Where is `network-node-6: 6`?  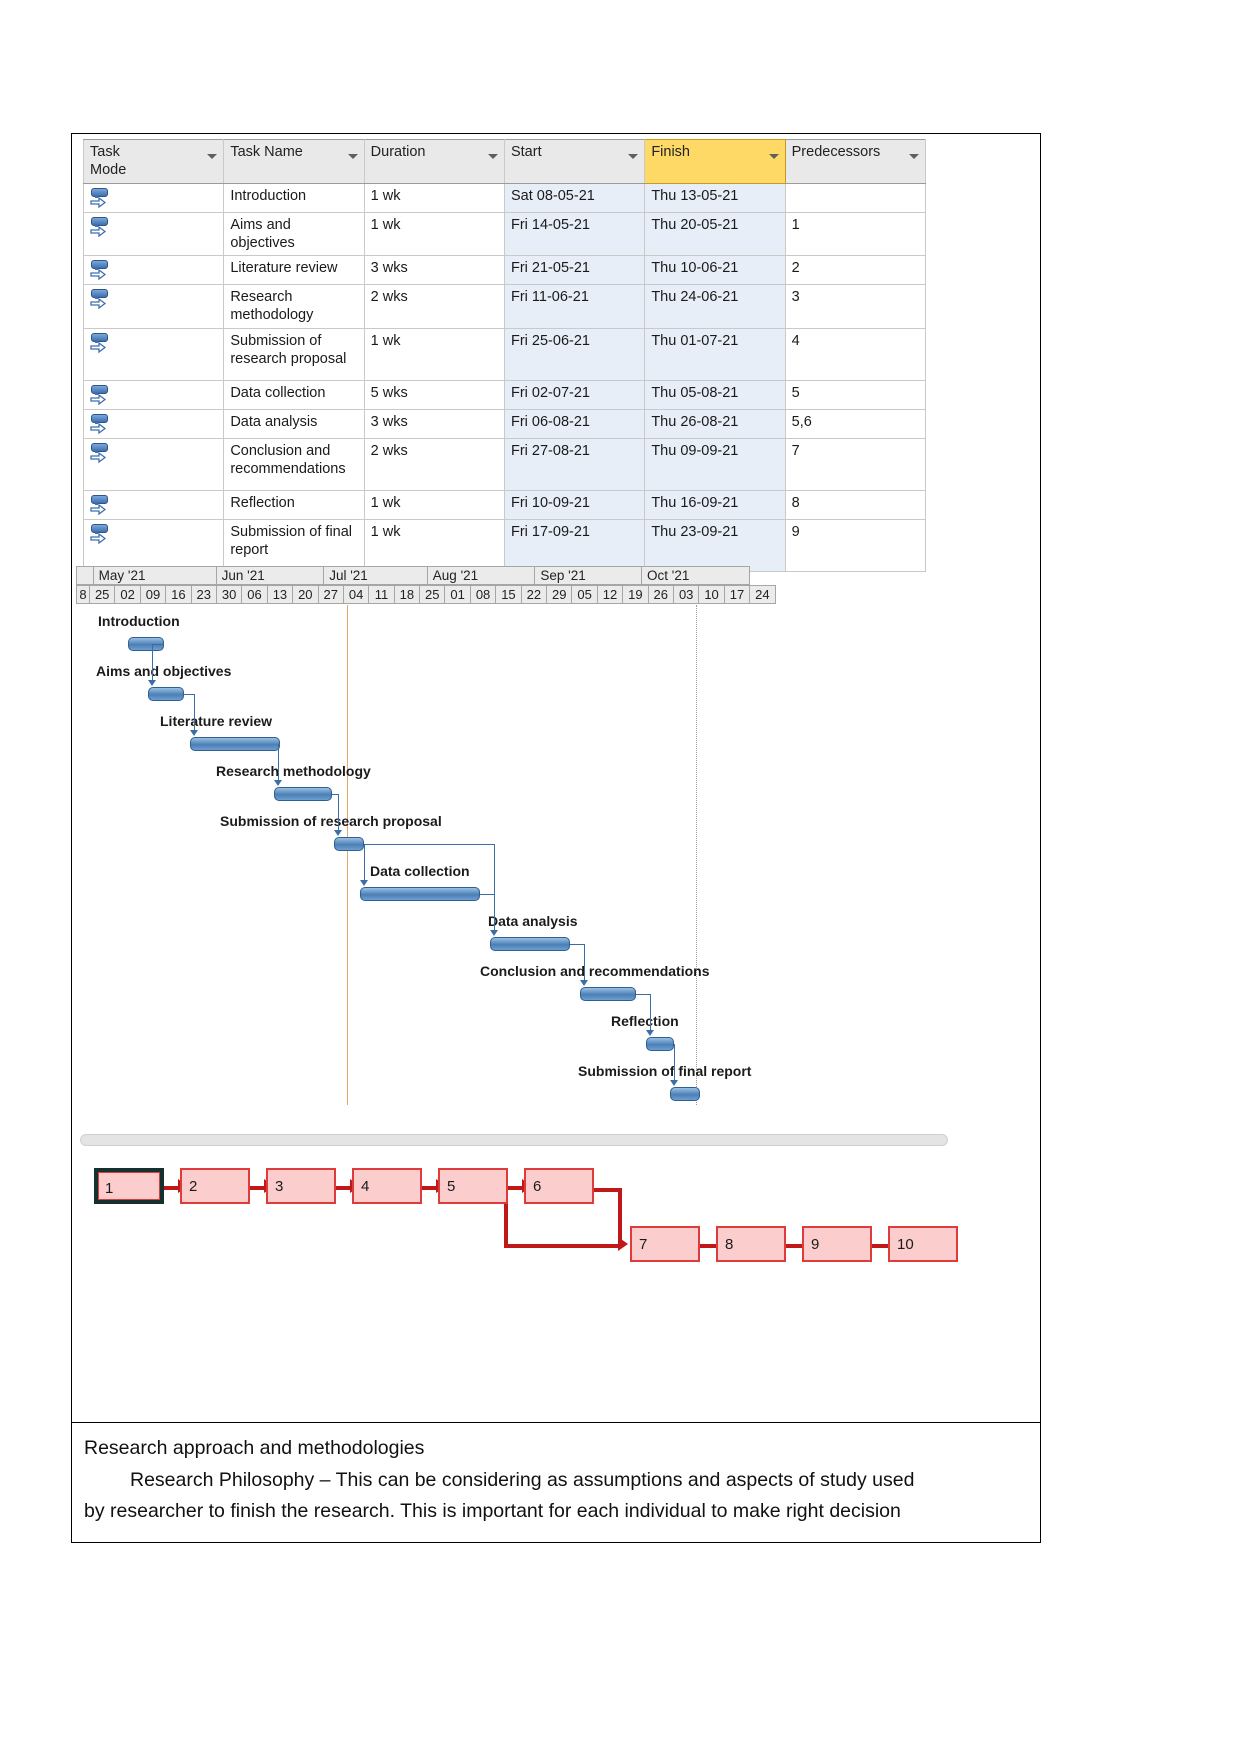
network-node-6: 6 is located at coordinates (559, 1186).